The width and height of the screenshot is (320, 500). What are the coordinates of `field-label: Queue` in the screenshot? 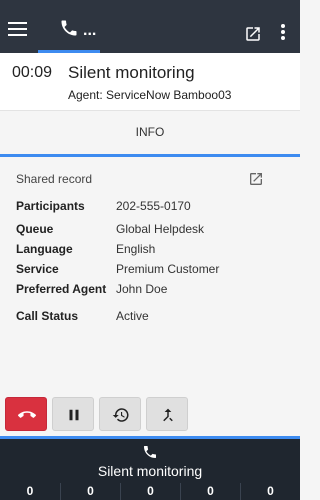 It's located at (35, 229).